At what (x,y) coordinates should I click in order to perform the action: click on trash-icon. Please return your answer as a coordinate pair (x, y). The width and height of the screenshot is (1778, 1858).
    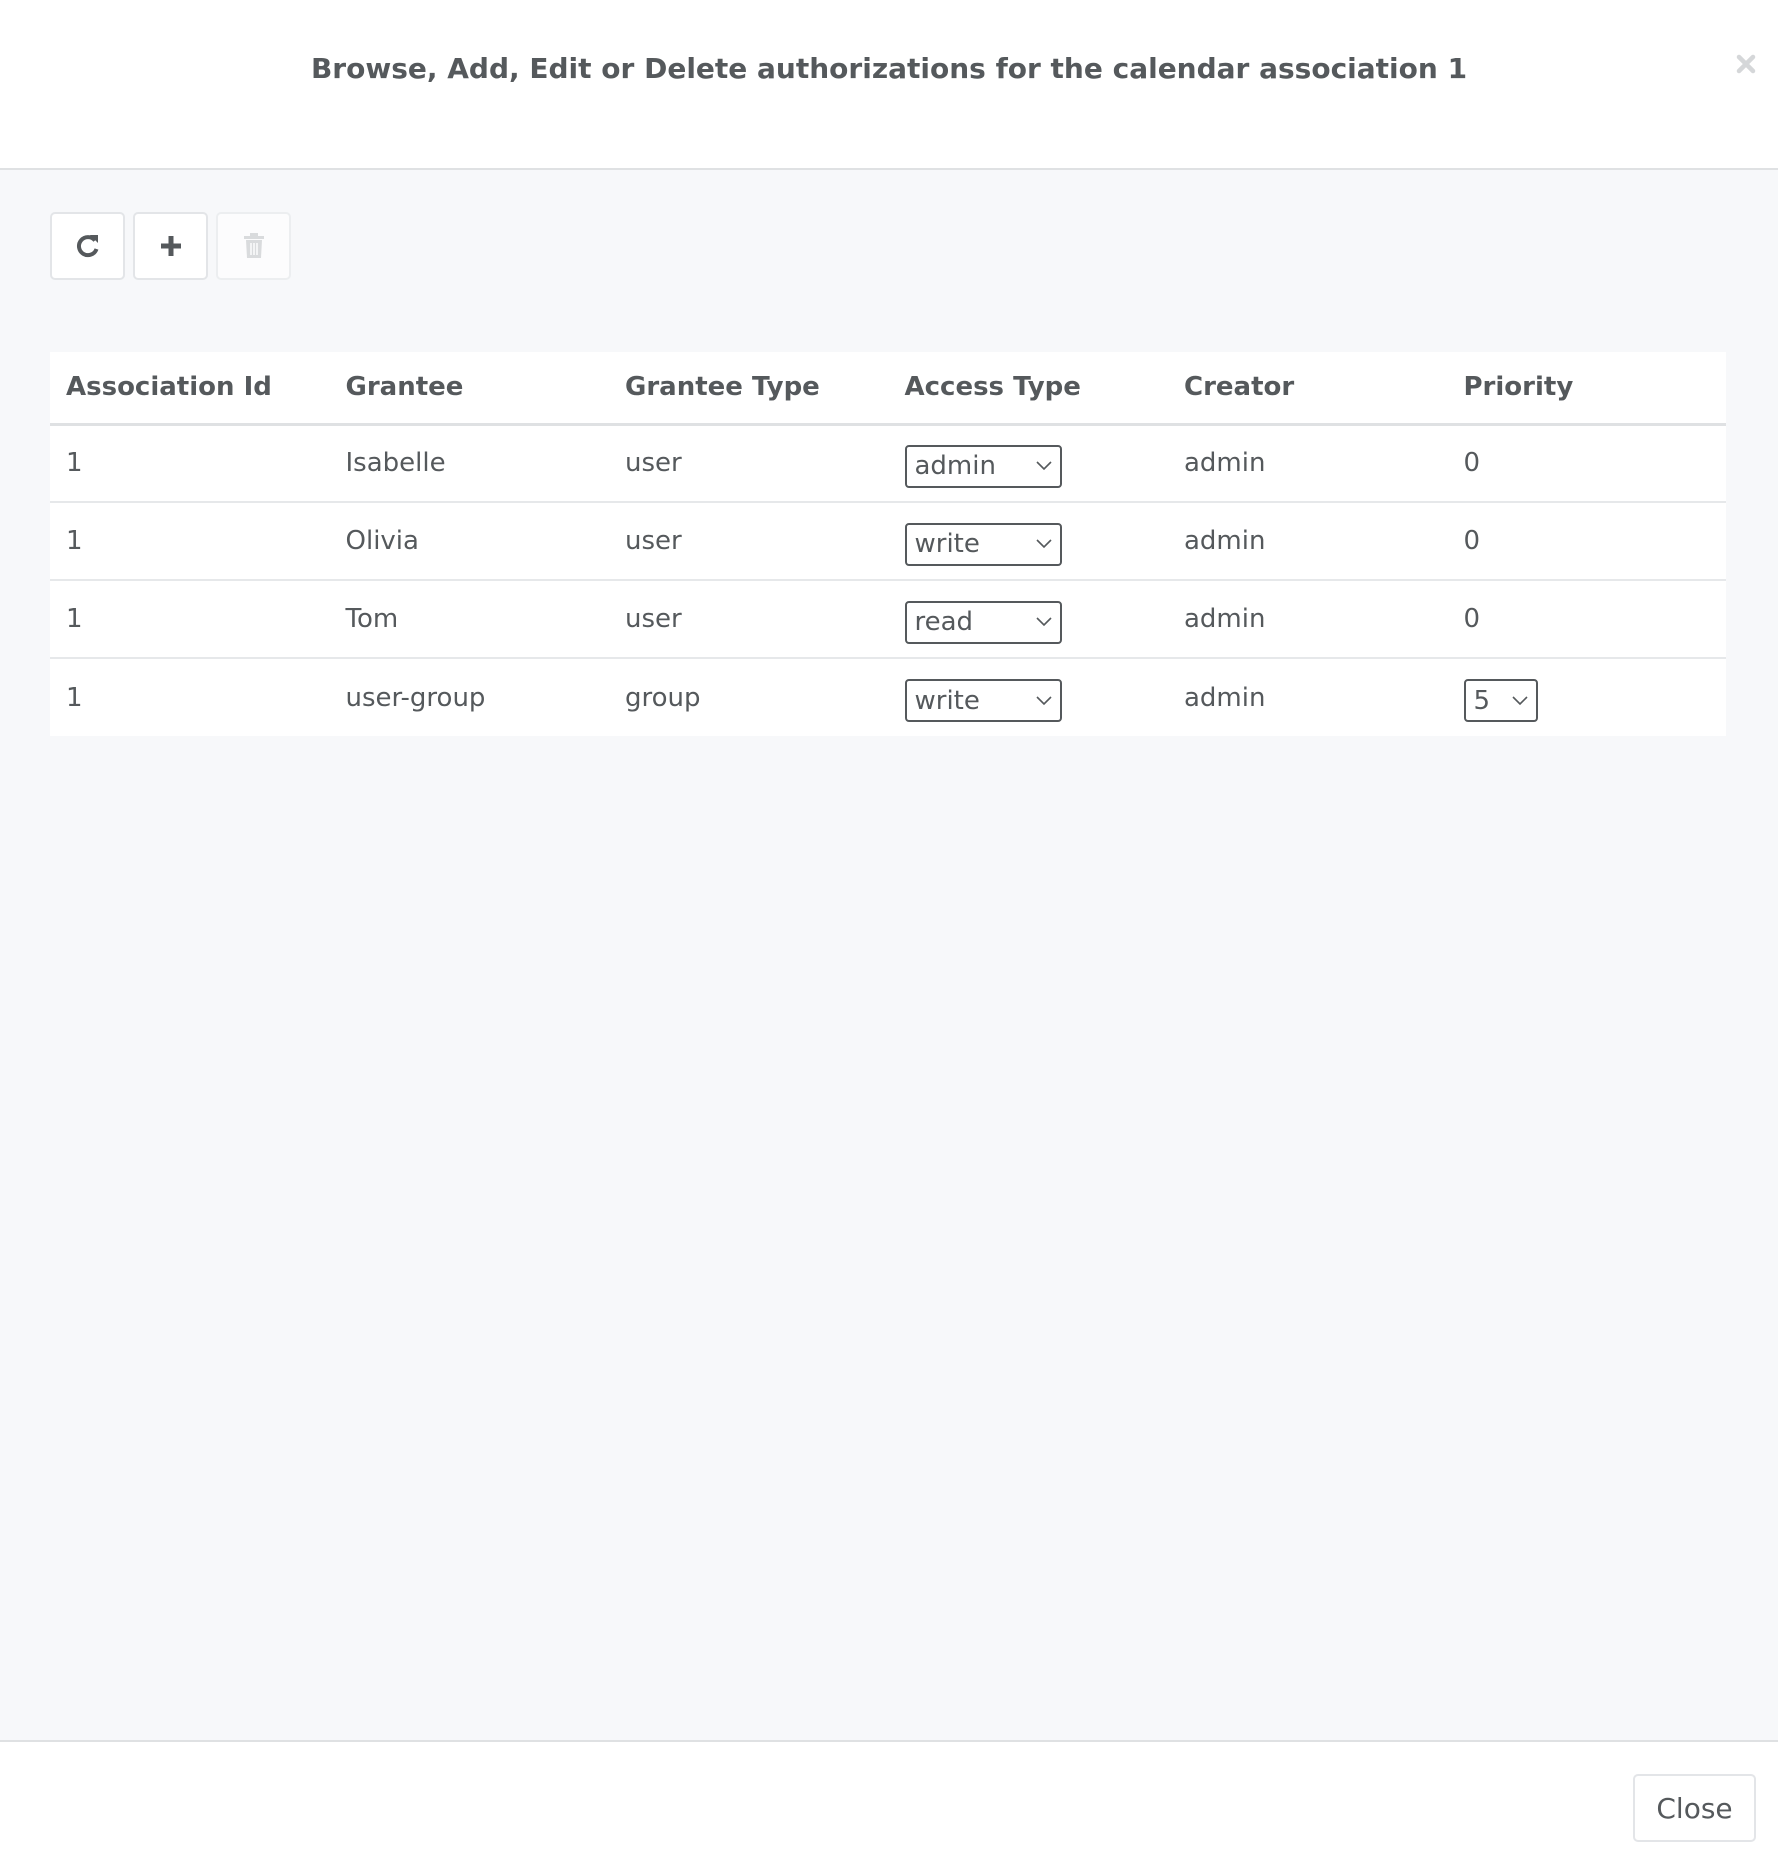
    Looking at the image, I should click on (253, 245).